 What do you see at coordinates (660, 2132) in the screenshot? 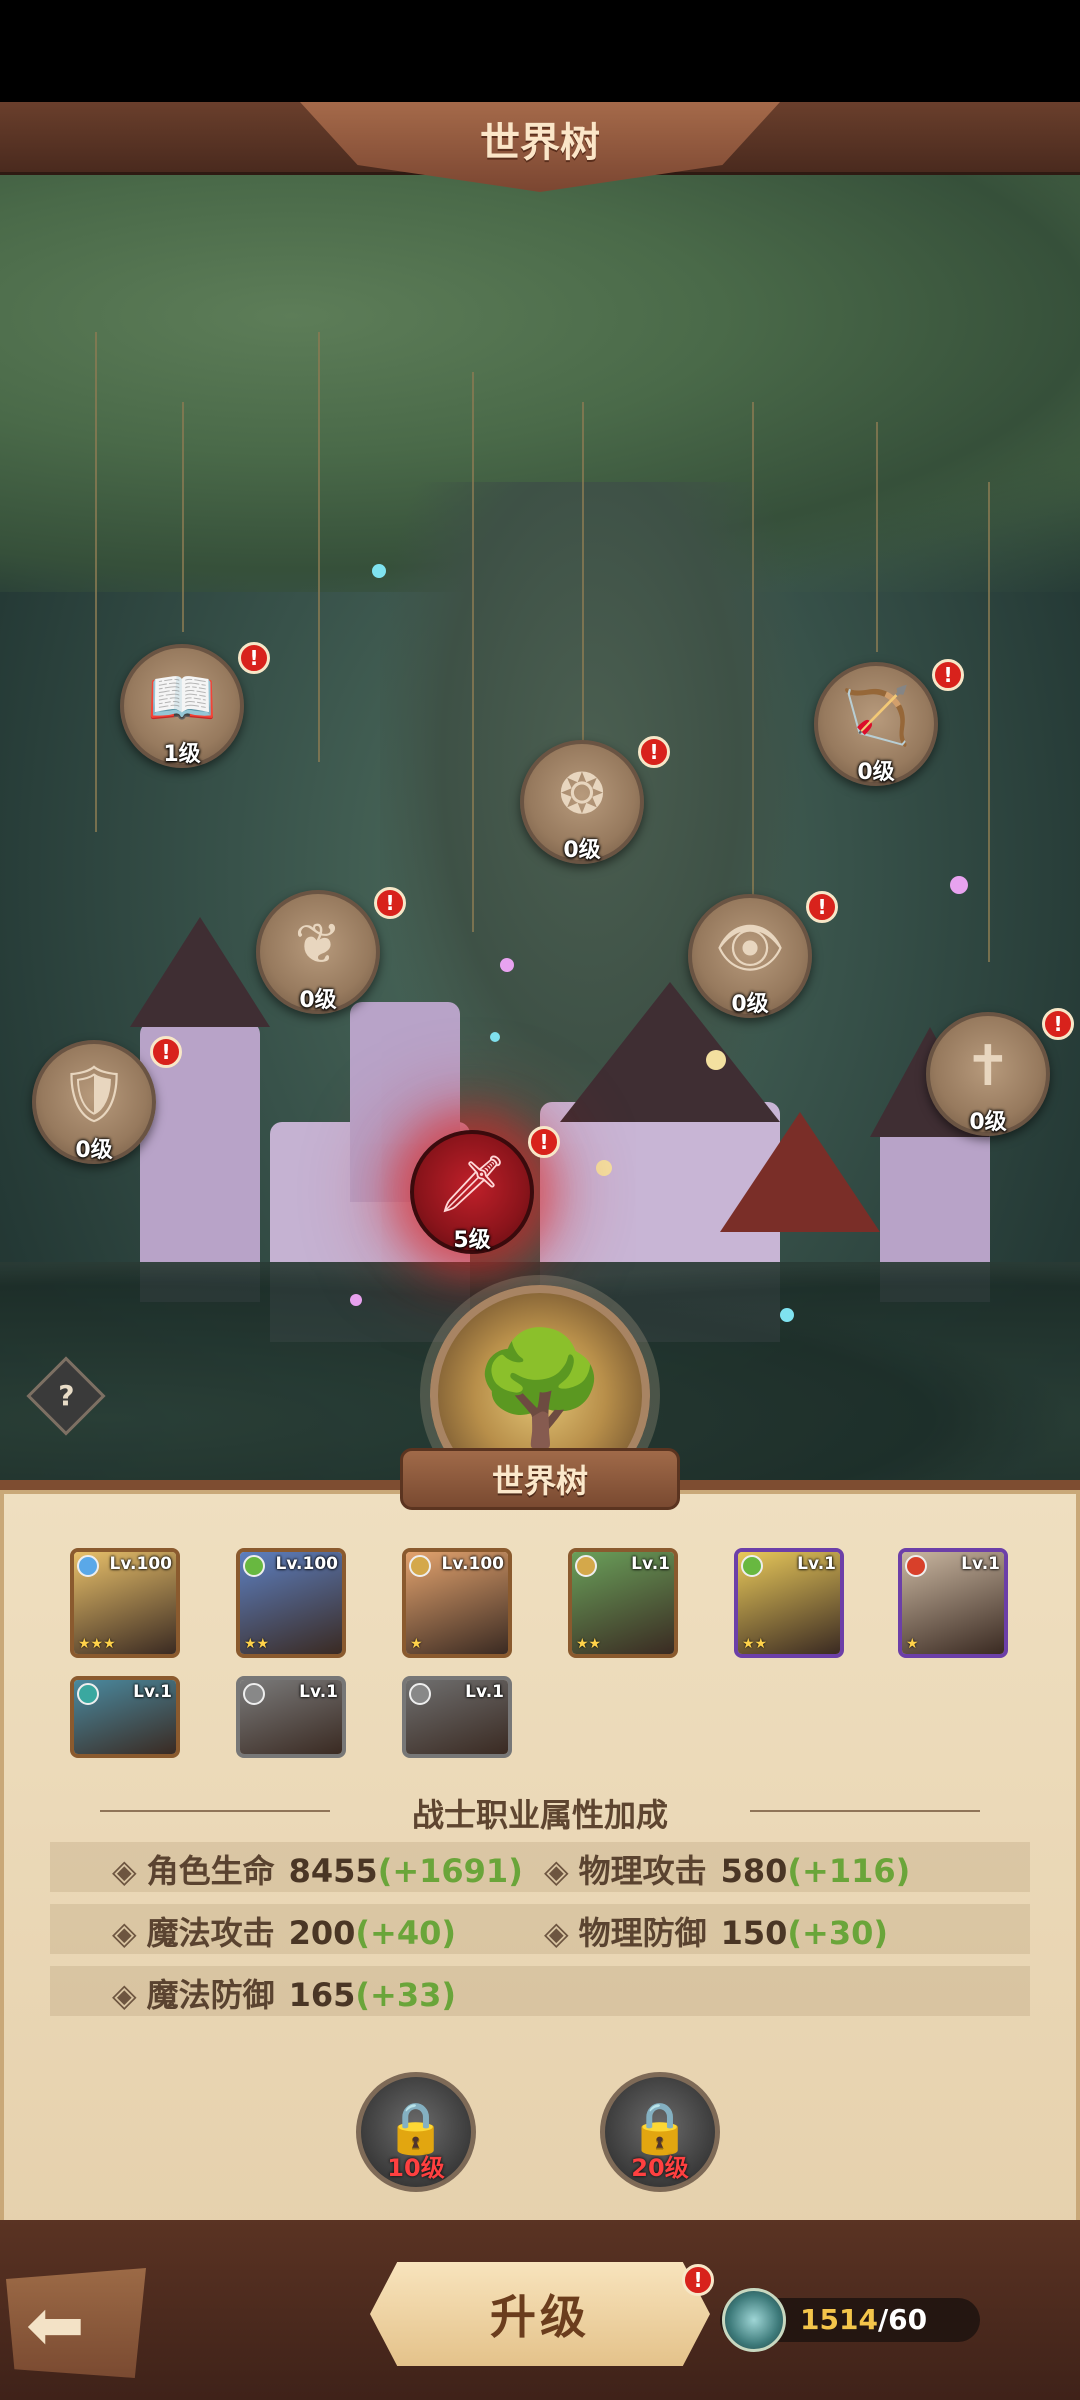
I see `locked-slot-20: 🔒 20级` at bounding box center [660, 2132].